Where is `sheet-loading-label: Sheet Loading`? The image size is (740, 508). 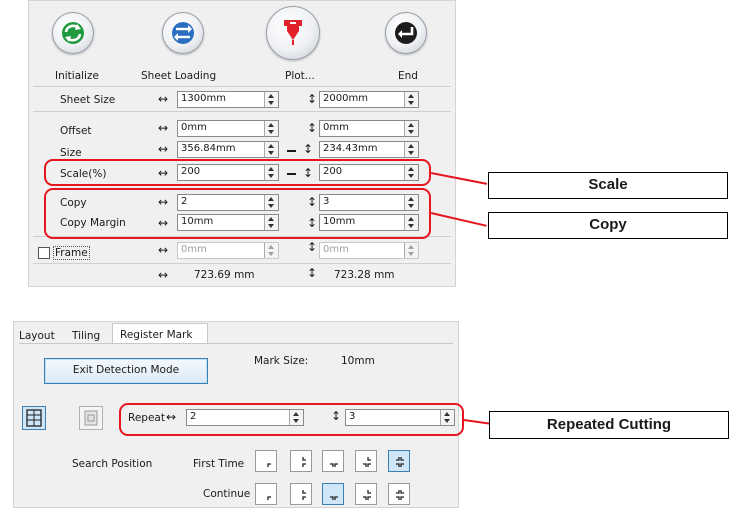
sheet-loading-label: Sheet Loading is located at coordinates (179, 76).